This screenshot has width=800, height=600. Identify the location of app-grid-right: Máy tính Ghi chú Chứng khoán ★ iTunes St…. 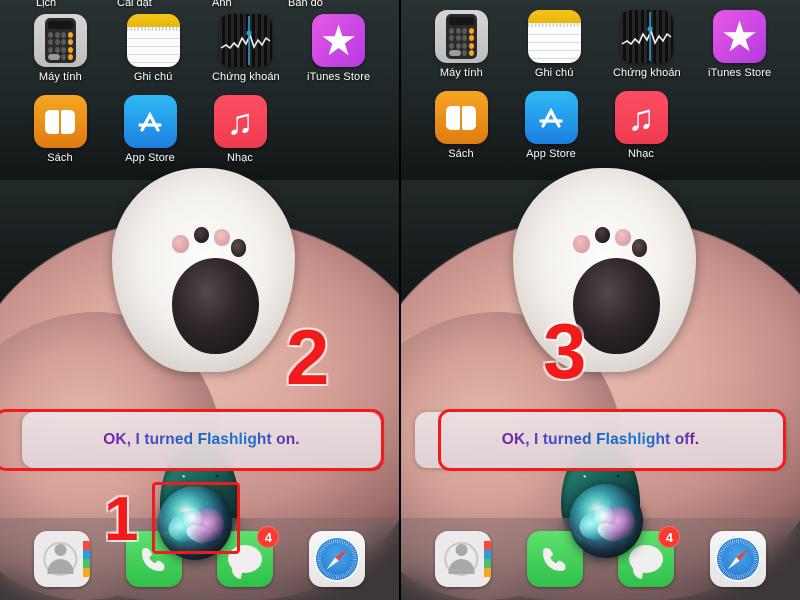
(600, 85).